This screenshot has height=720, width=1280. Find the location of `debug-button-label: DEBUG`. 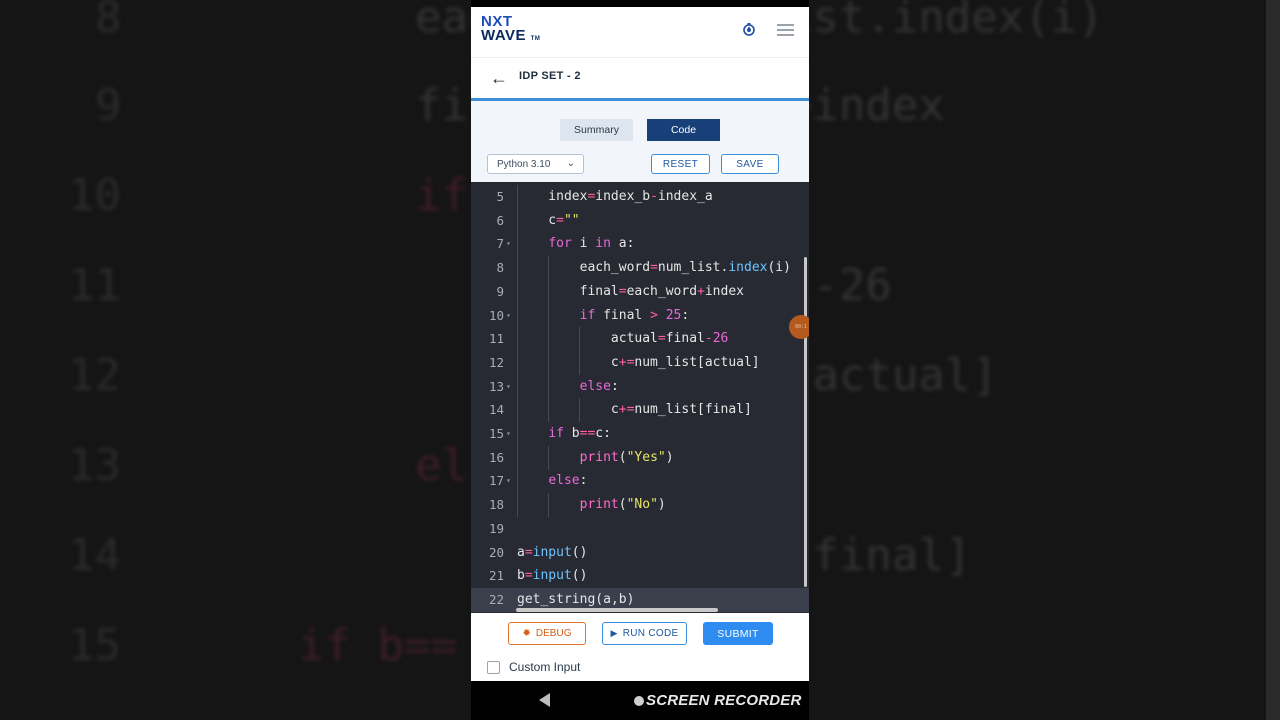

debug-button-label: DEBUG is located at coordinates (553, 633).